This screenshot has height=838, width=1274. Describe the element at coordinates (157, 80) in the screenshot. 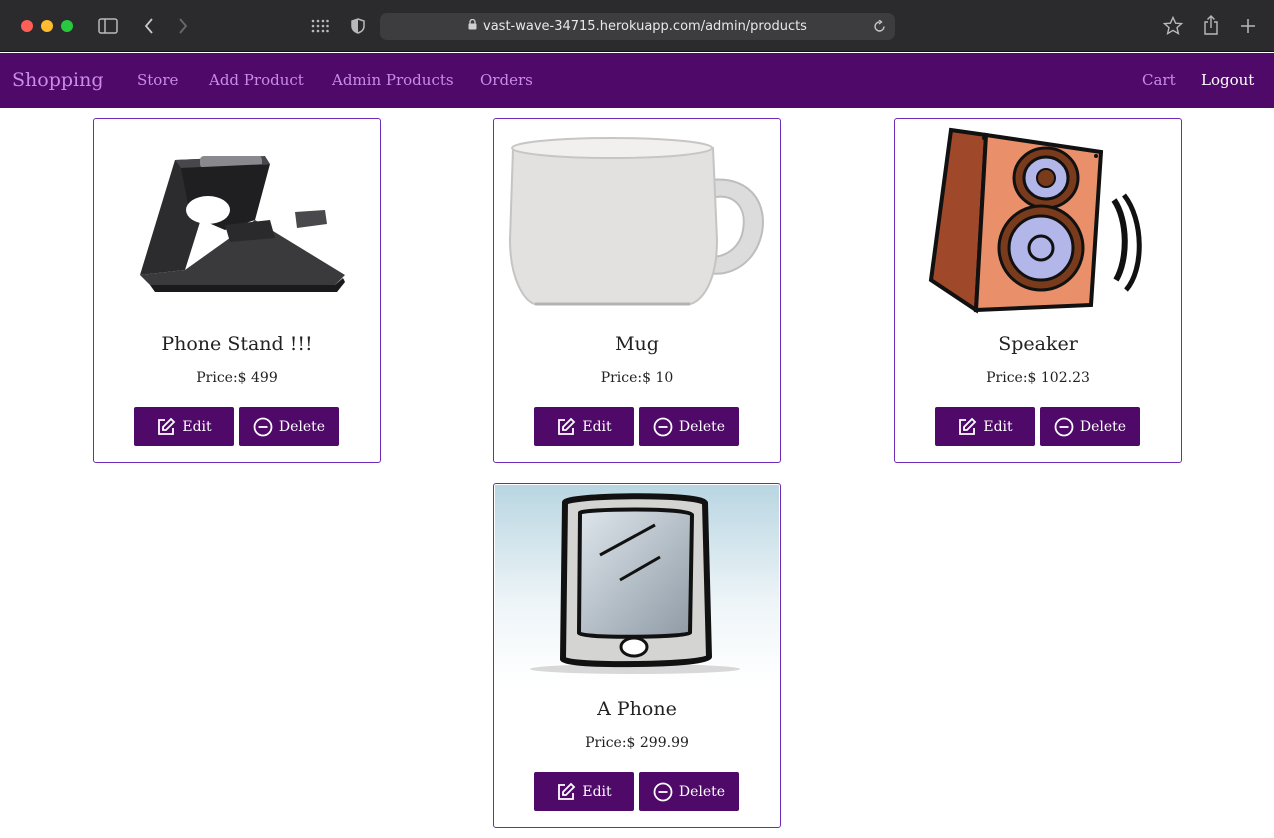

I see `nav-link-store: Store` at that location.